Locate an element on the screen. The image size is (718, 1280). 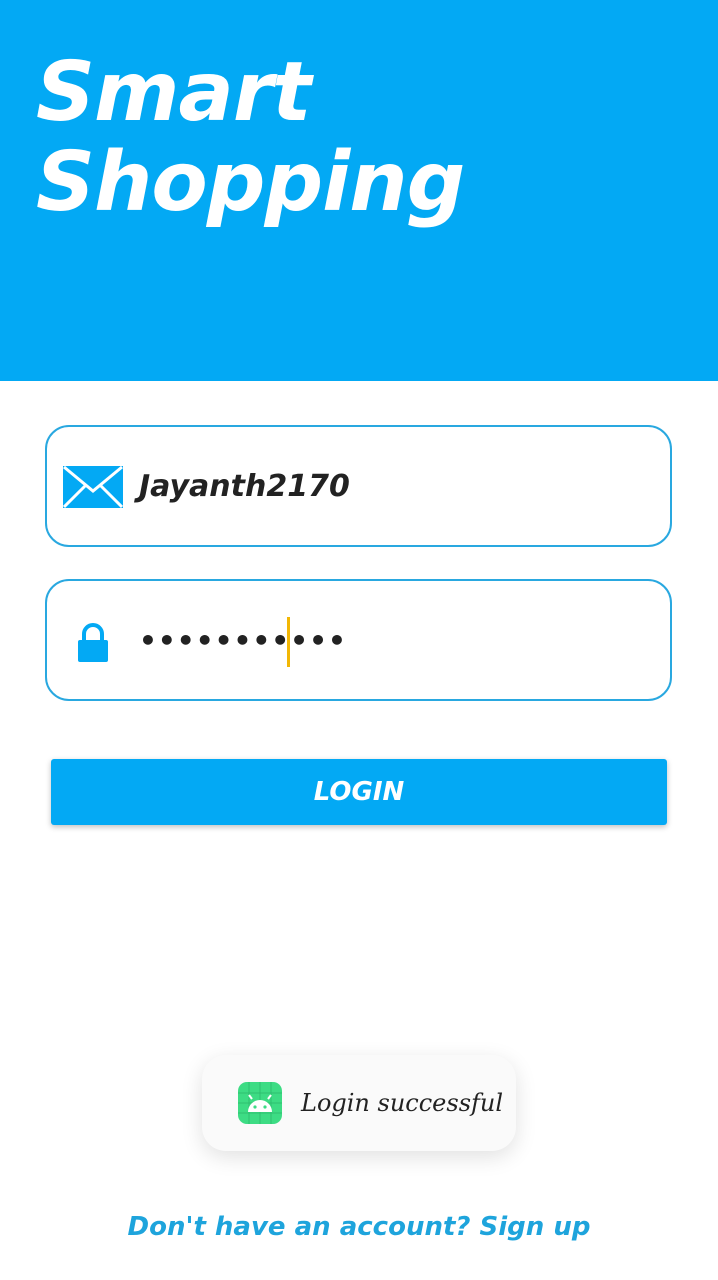
app-title-line1: Smart is located at coordinates (173, 92).